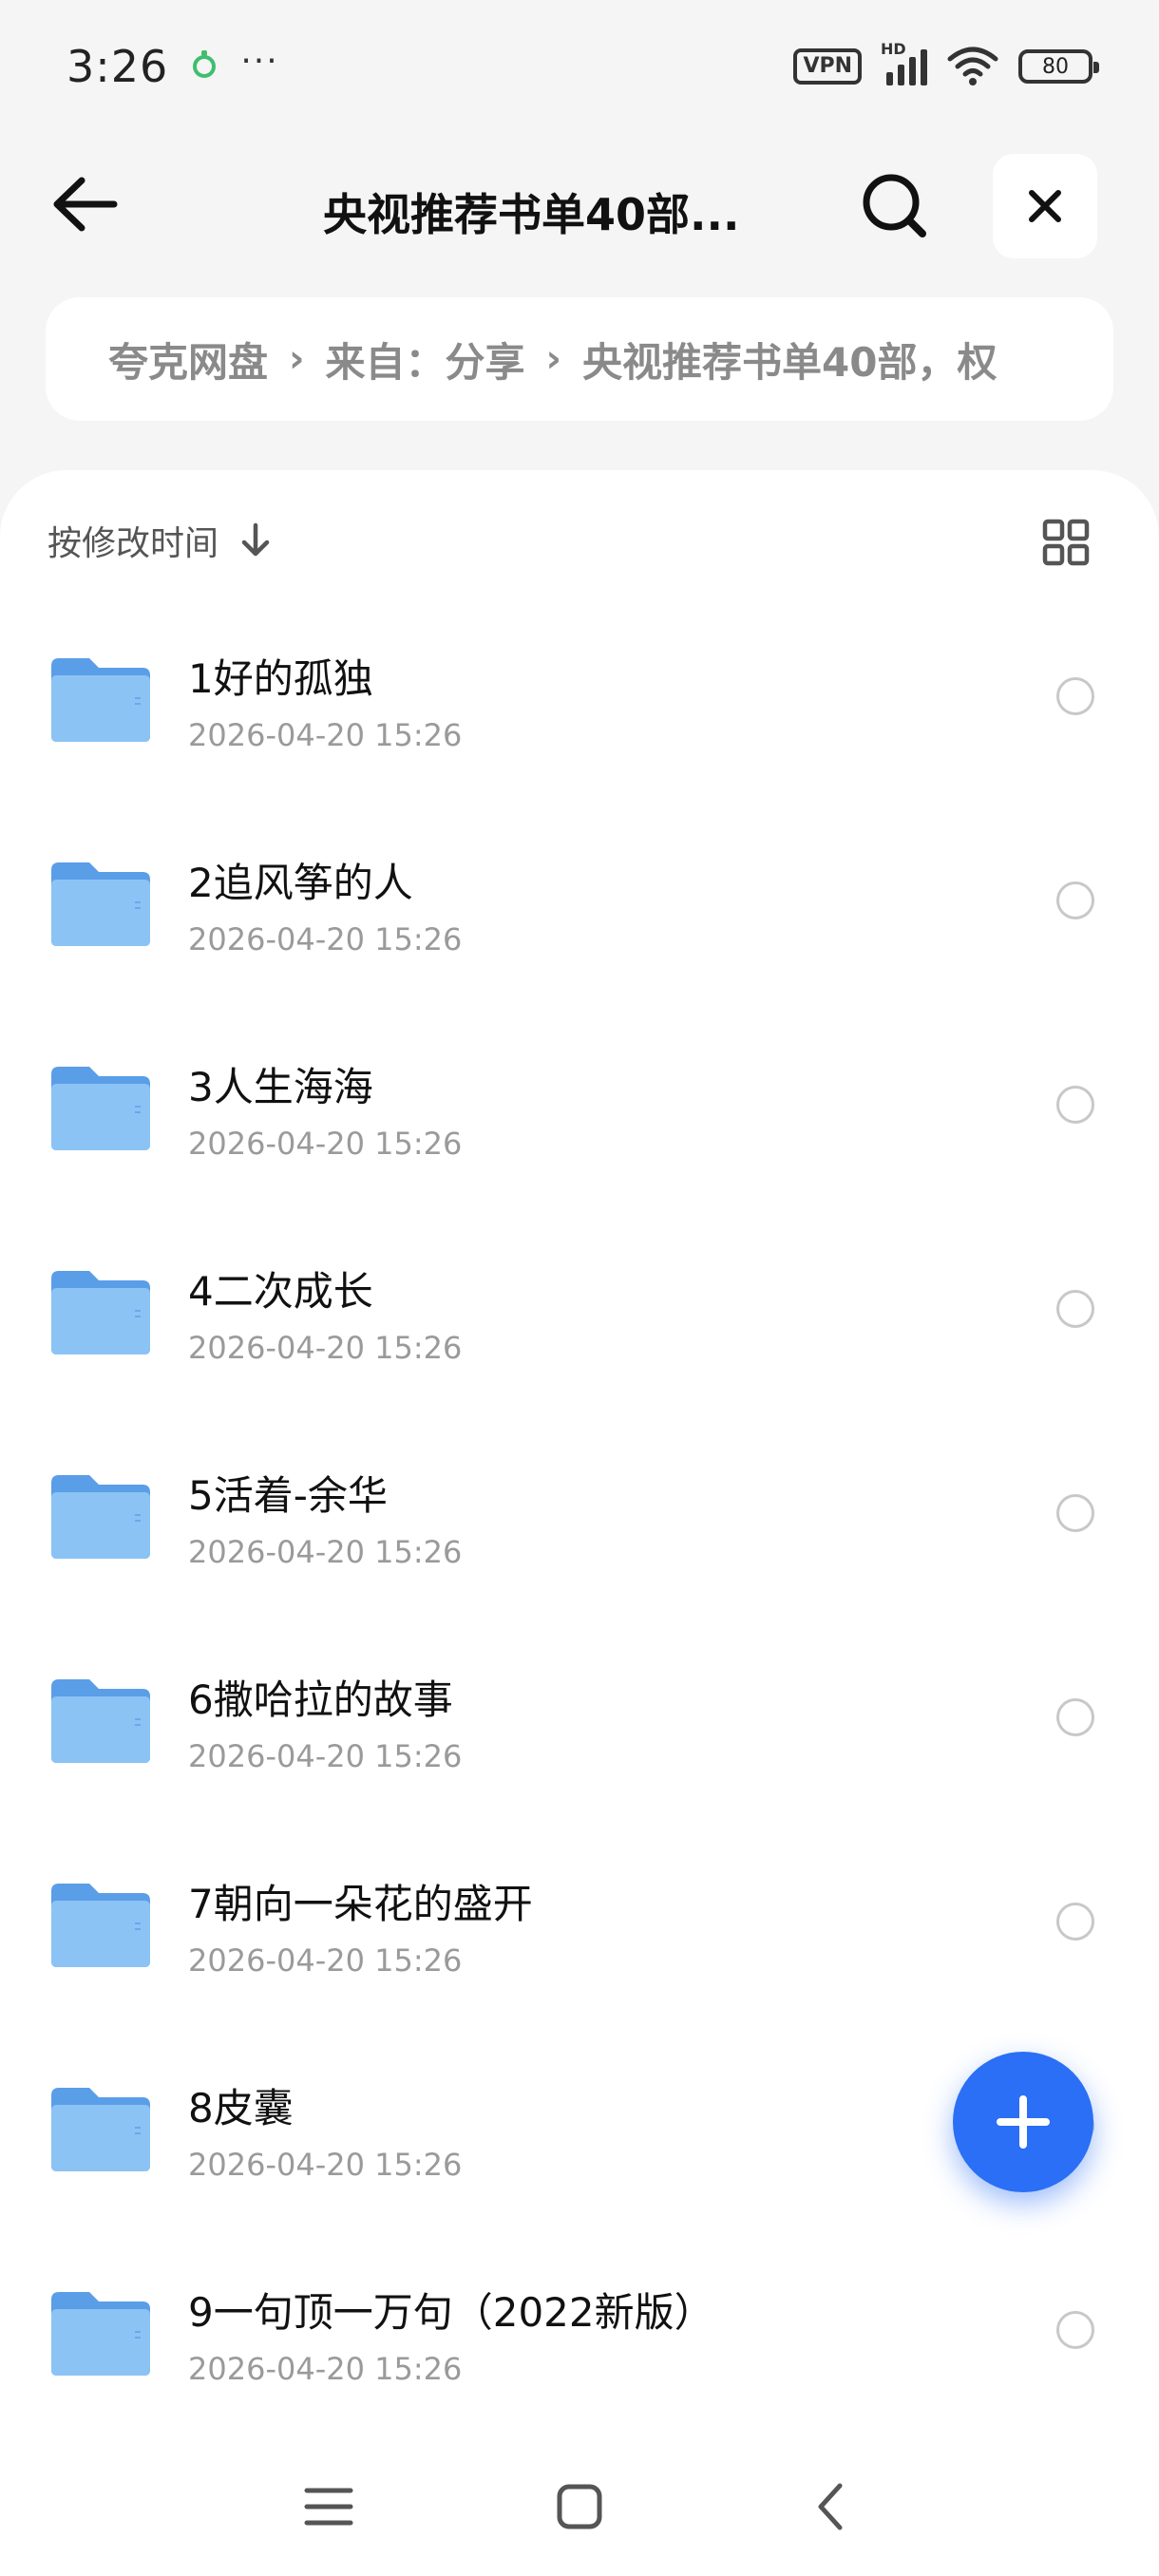 This screenshot has height=2576, width=1159. I want to click on list-item: 3人生海海 2026-04-20 15:26, so click(579, 1148).